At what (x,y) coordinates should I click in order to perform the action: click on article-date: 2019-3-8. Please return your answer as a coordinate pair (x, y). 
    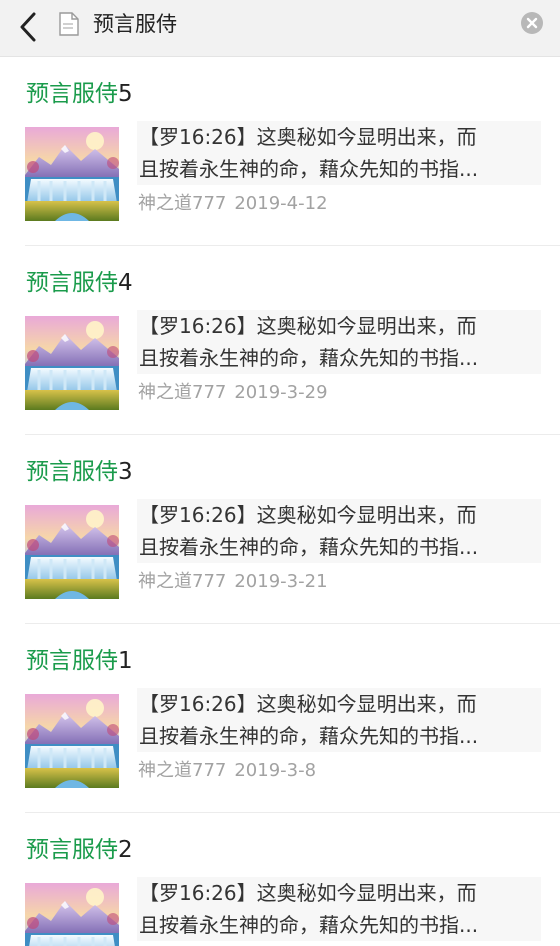
    Looking at the image, I should click on (275, 770).